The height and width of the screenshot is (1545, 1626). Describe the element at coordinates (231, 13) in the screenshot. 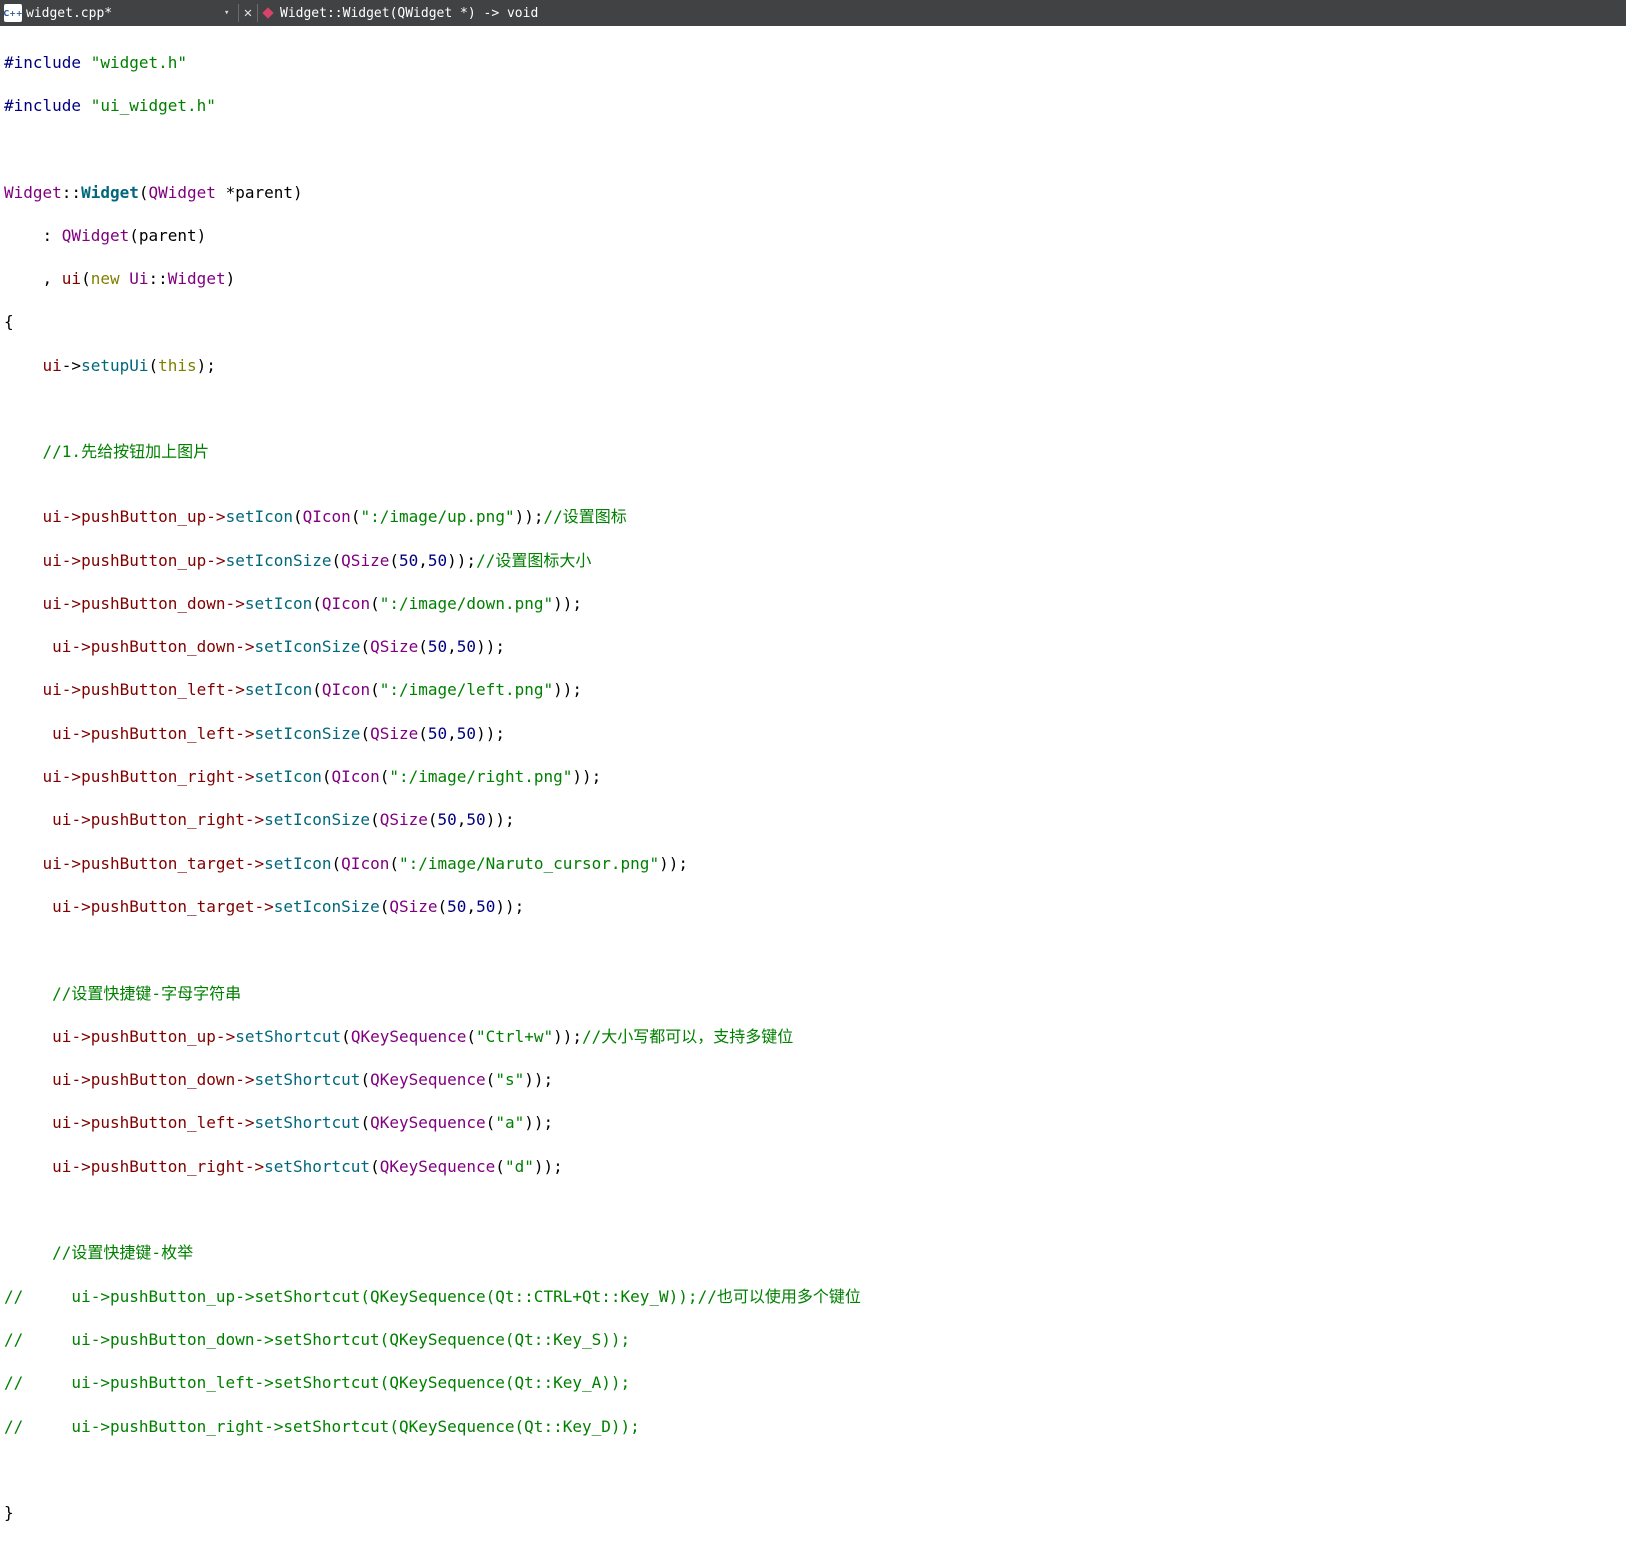

I see `chevron-down-icon: ▾` at that location.